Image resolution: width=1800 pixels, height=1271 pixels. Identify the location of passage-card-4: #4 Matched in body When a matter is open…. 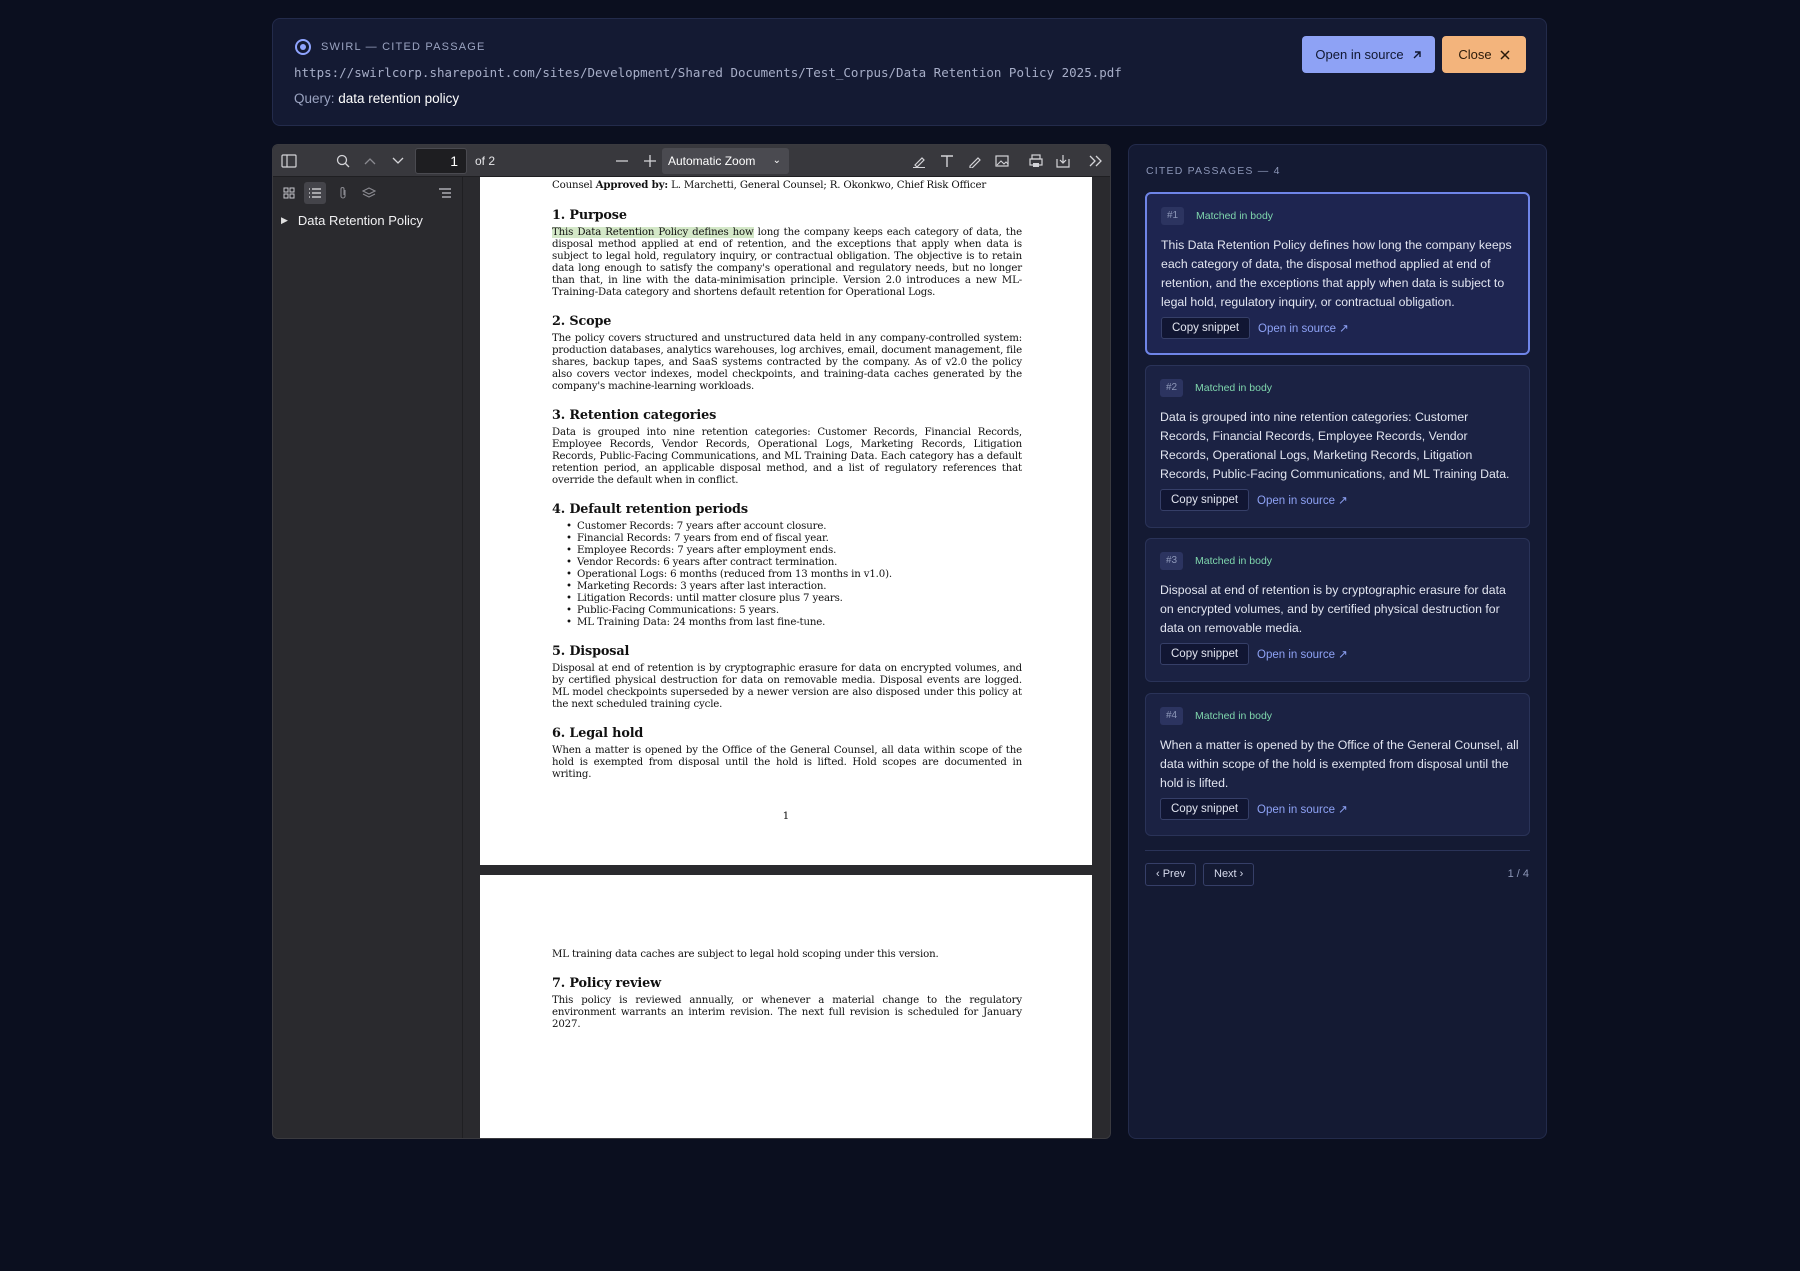
(1337, 764).